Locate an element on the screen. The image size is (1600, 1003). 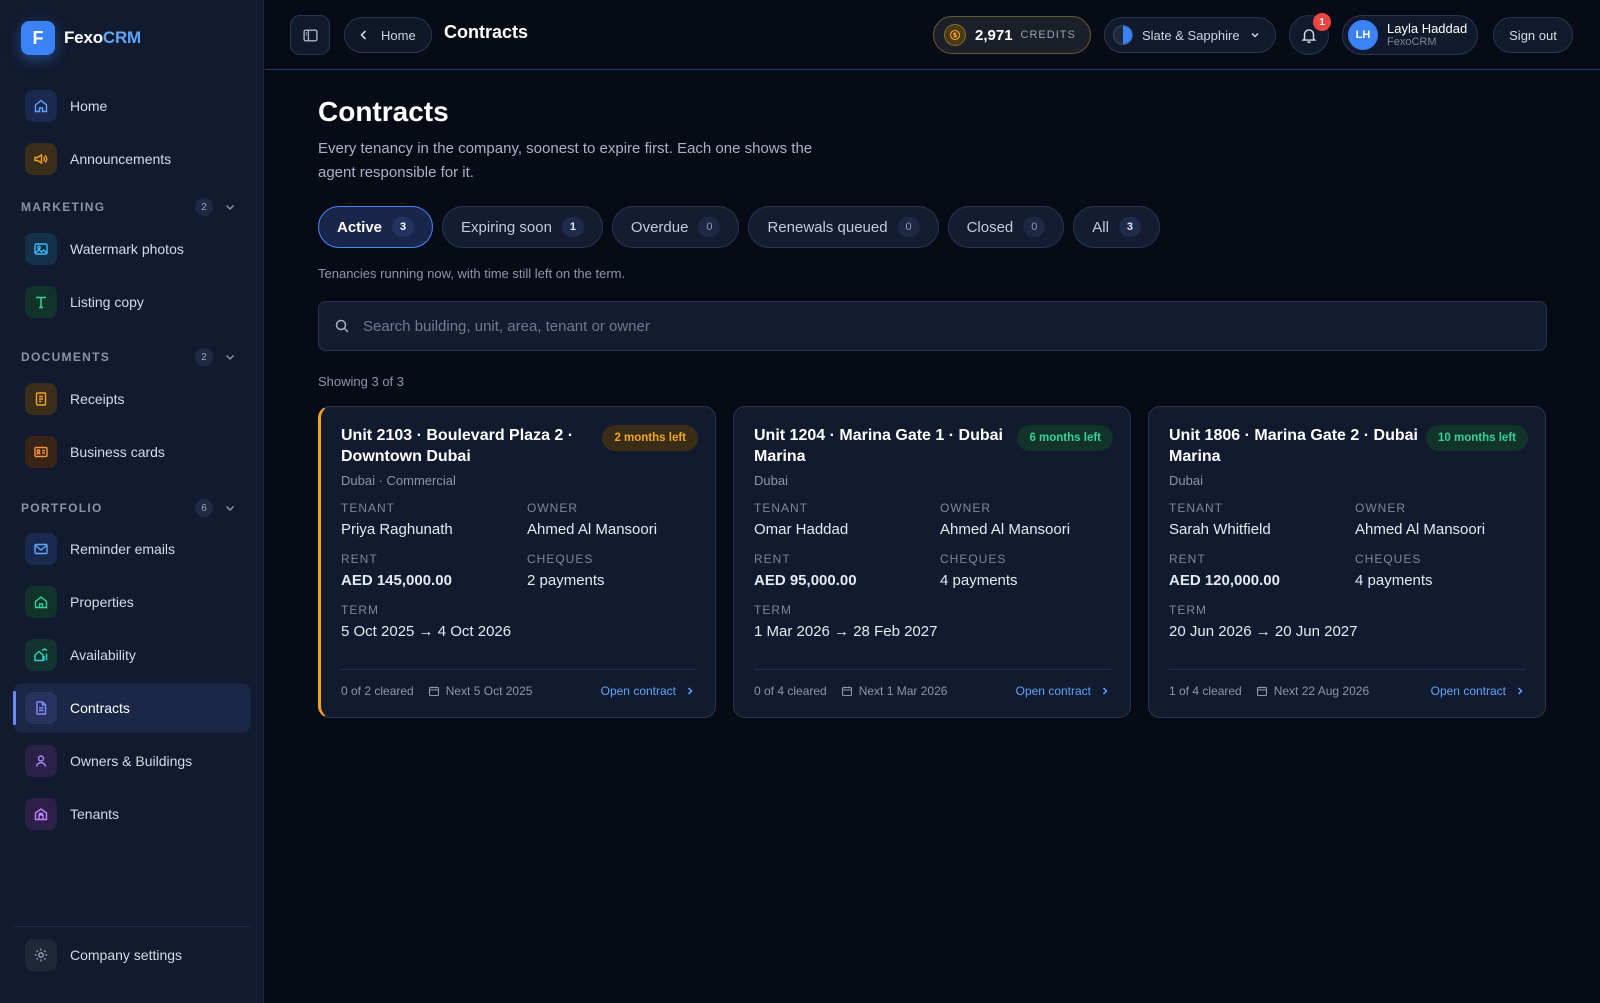
sidebar-item-business-cards: Business cards is located at coordinates (132, 452).